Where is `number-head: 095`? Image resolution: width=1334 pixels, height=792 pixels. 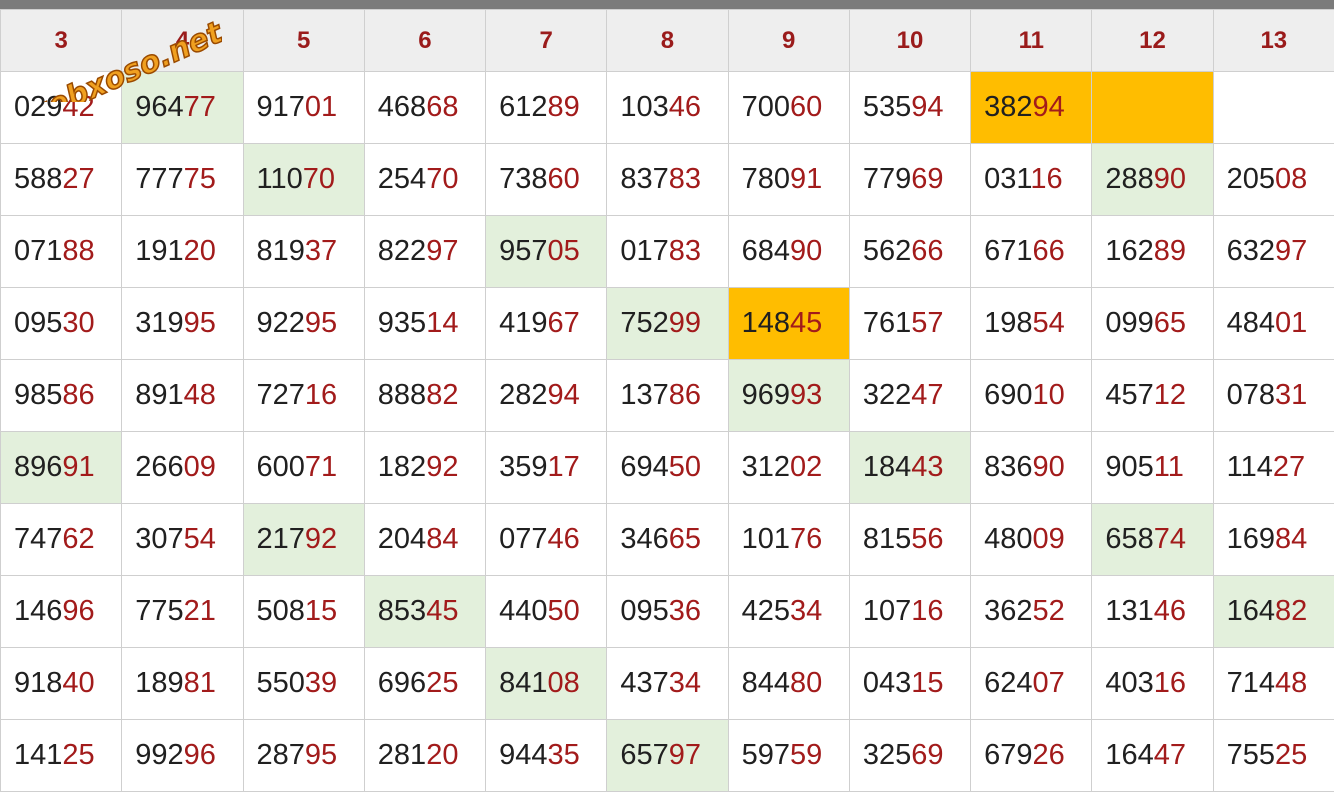
number-head: 095 is located at coordinates (38, 323).